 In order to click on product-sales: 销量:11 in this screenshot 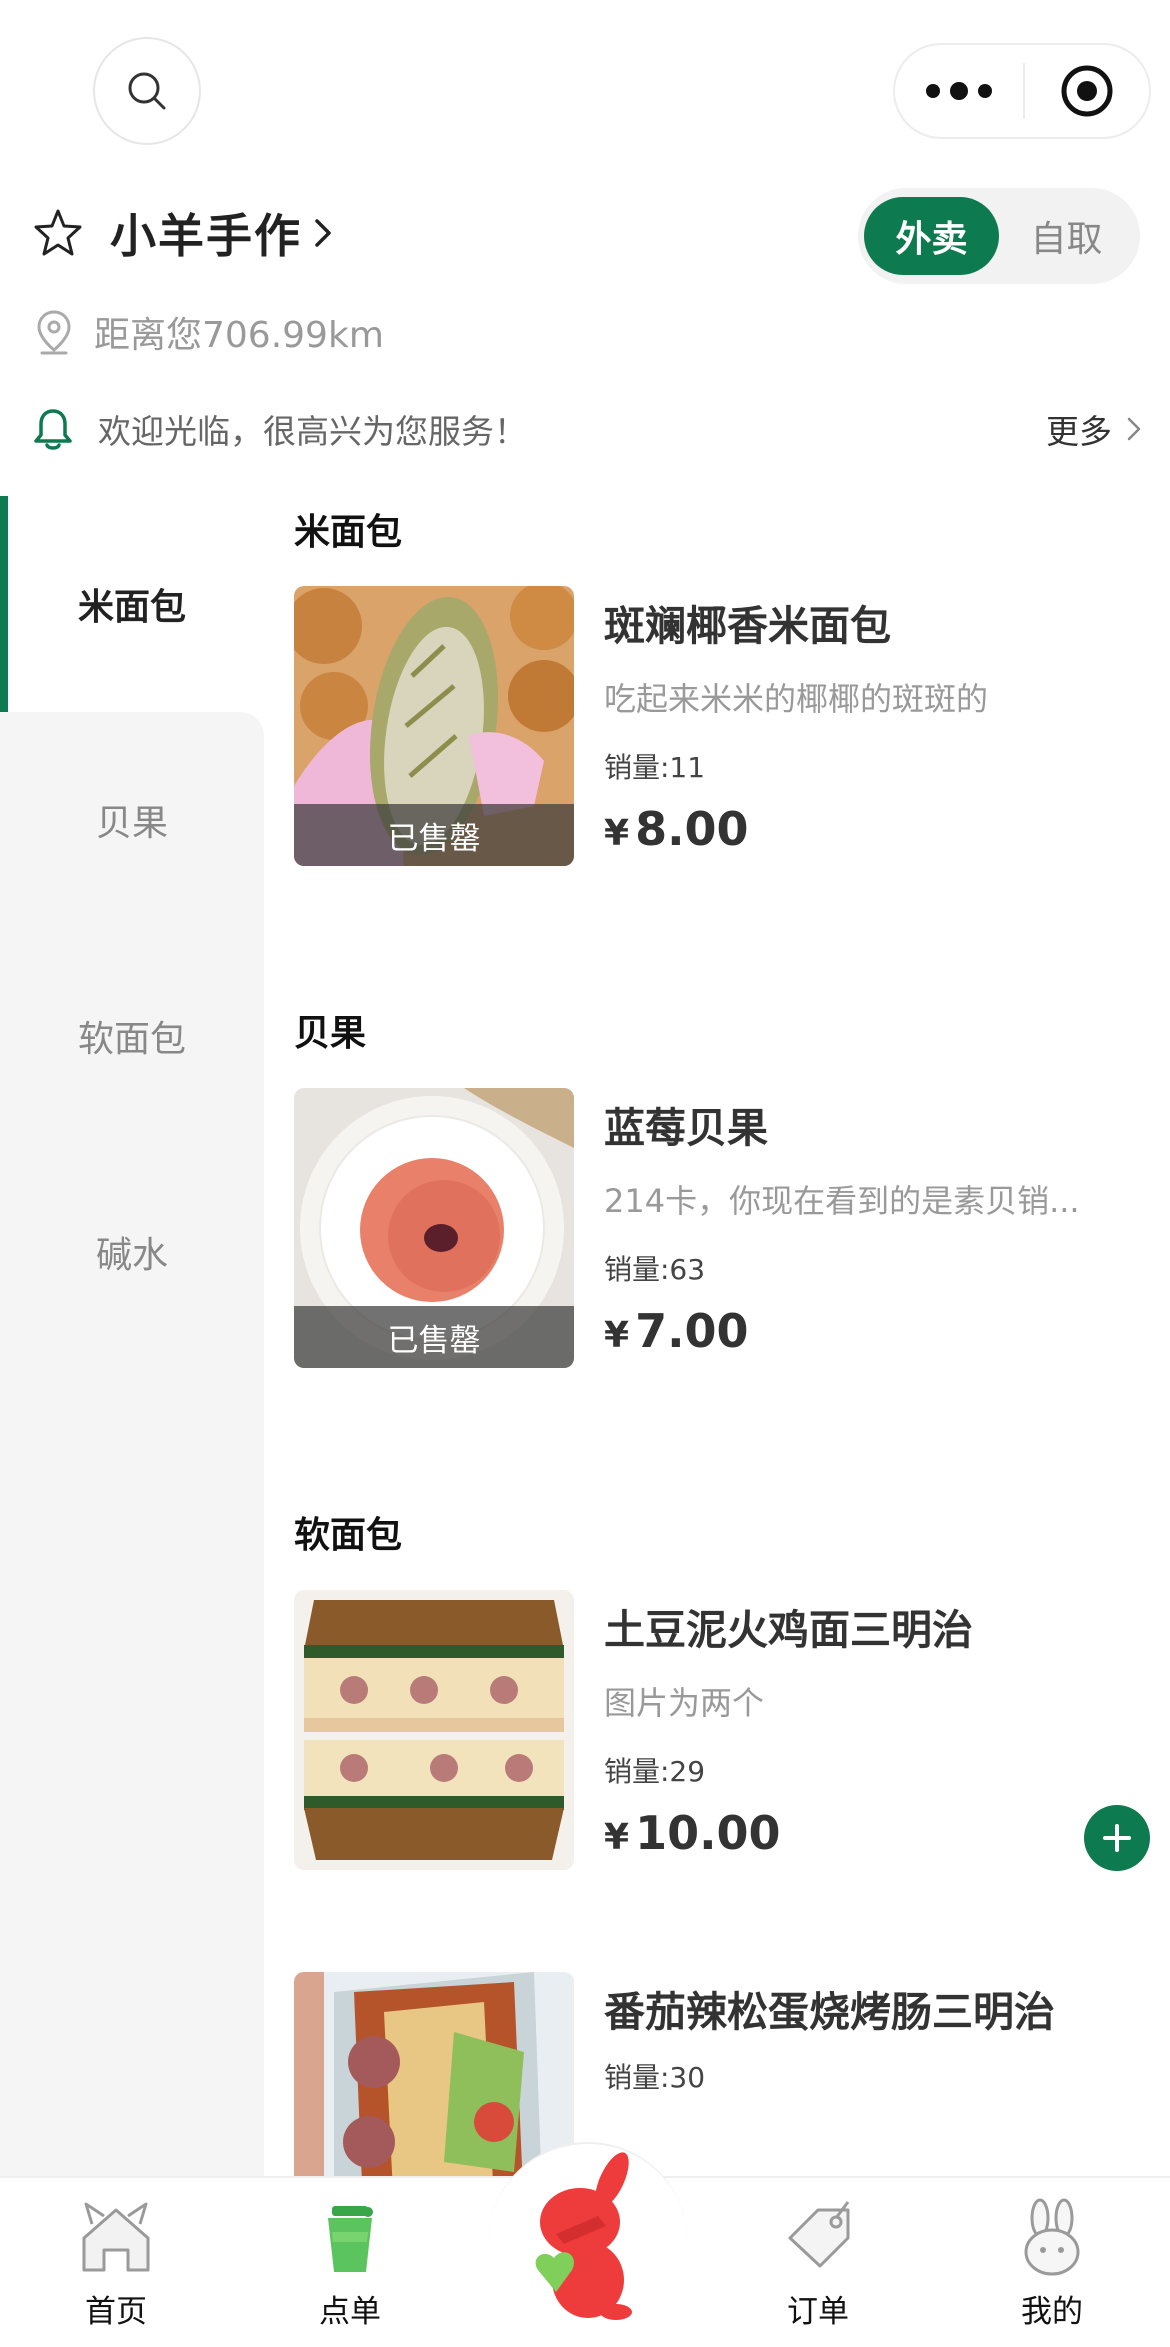, I will do `click(655, 767)`.